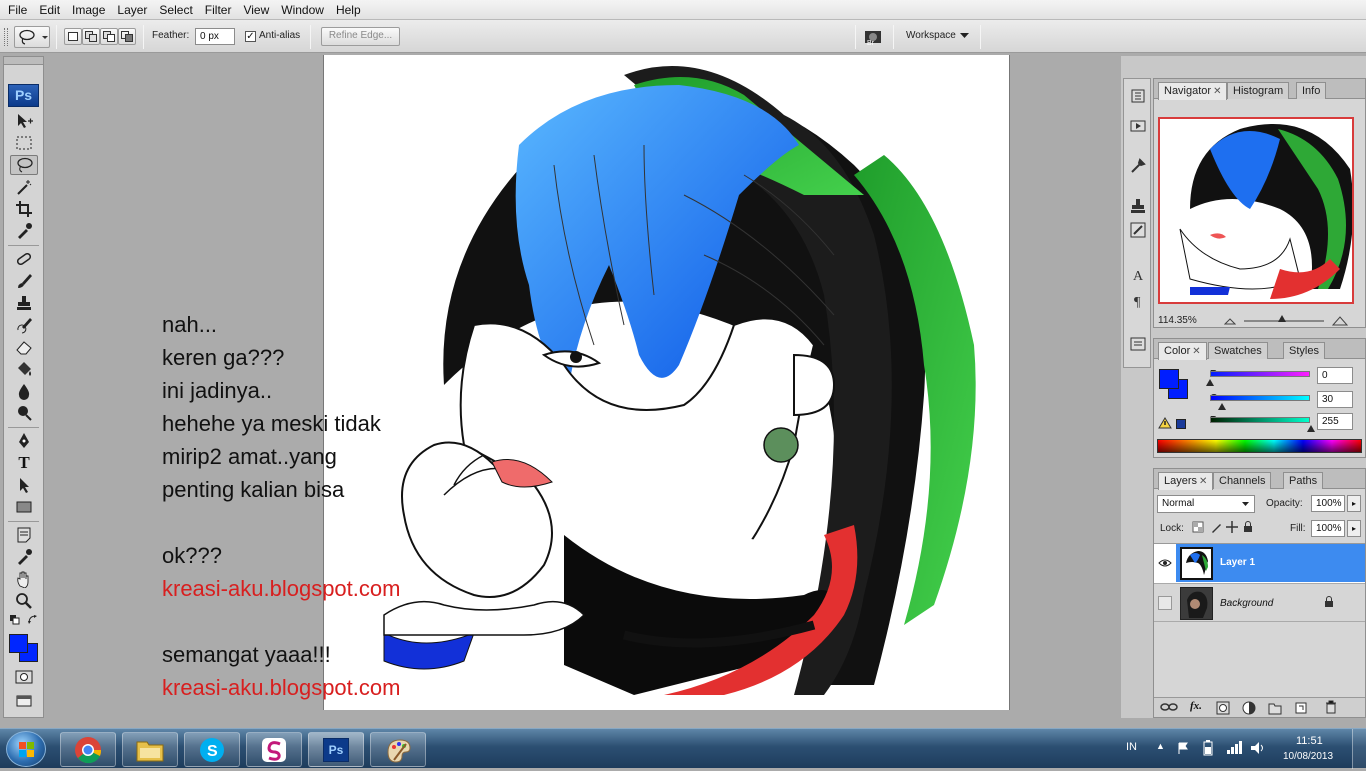 The image size is (1366, 771). Describe the element at coordinates (24, 143) in the screenshot. I see `marquee-tool-icon` at that location.